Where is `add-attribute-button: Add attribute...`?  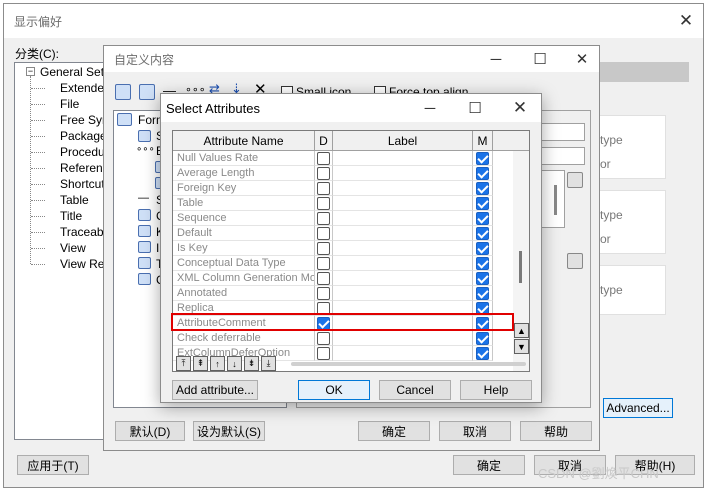
add-attribute-button: Add attribute... is located at coordinates (215, 390).